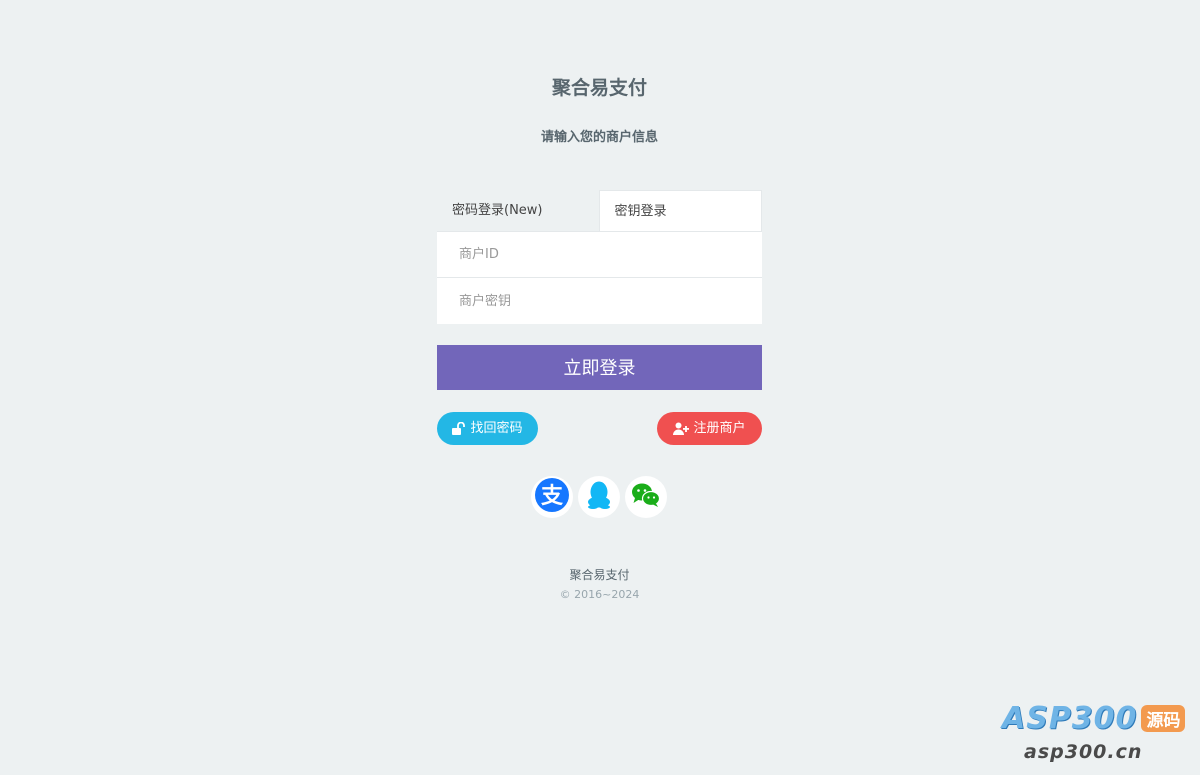 The image size is (1200, 775). What do you see at coordinates (680, 210) in the screenshot?
I see `tab-key-login: 密钥登录` at bounding box center [680, 210].